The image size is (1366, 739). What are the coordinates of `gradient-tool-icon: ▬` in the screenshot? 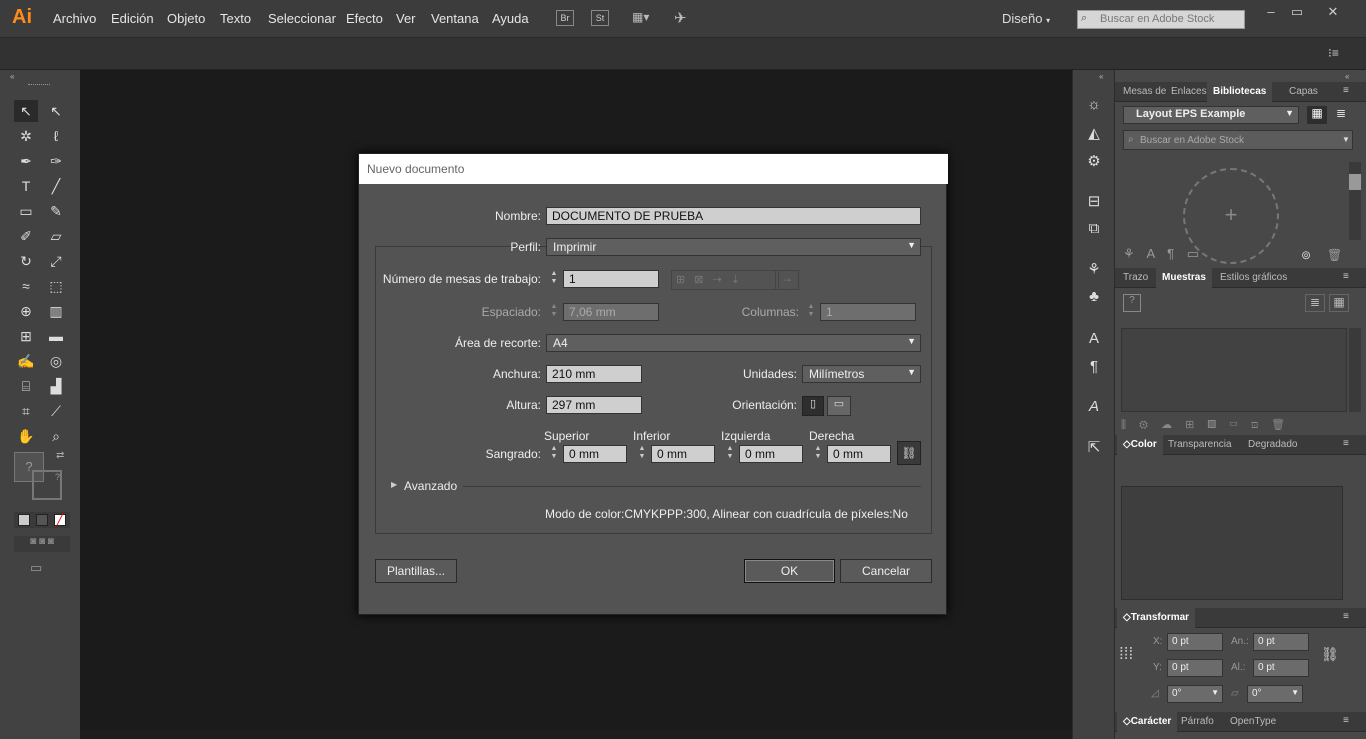 It's located at (56, 336).